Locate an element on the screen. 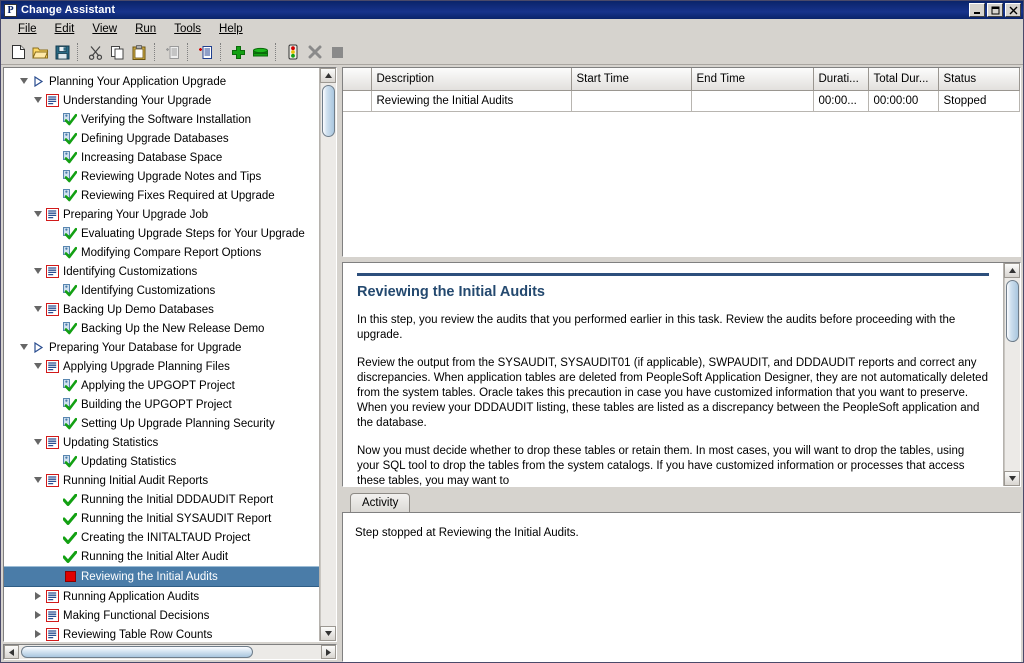 The image size is (1024, 663). tree-item-label: Building the UPGOPT Project is located at coordinates (156, 404).